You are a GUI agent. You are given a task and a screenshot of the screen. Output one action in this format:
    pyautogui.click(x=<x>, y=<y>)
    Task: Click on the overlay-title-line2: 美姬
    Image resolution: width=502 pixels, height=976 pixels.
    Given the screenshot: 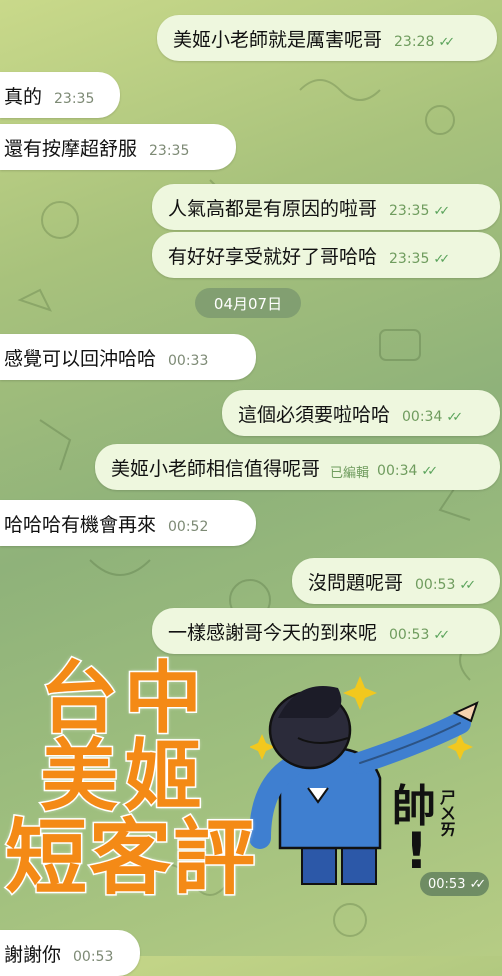 What is the action you would take?
    pyautogui.click(x=123, y=777)
    